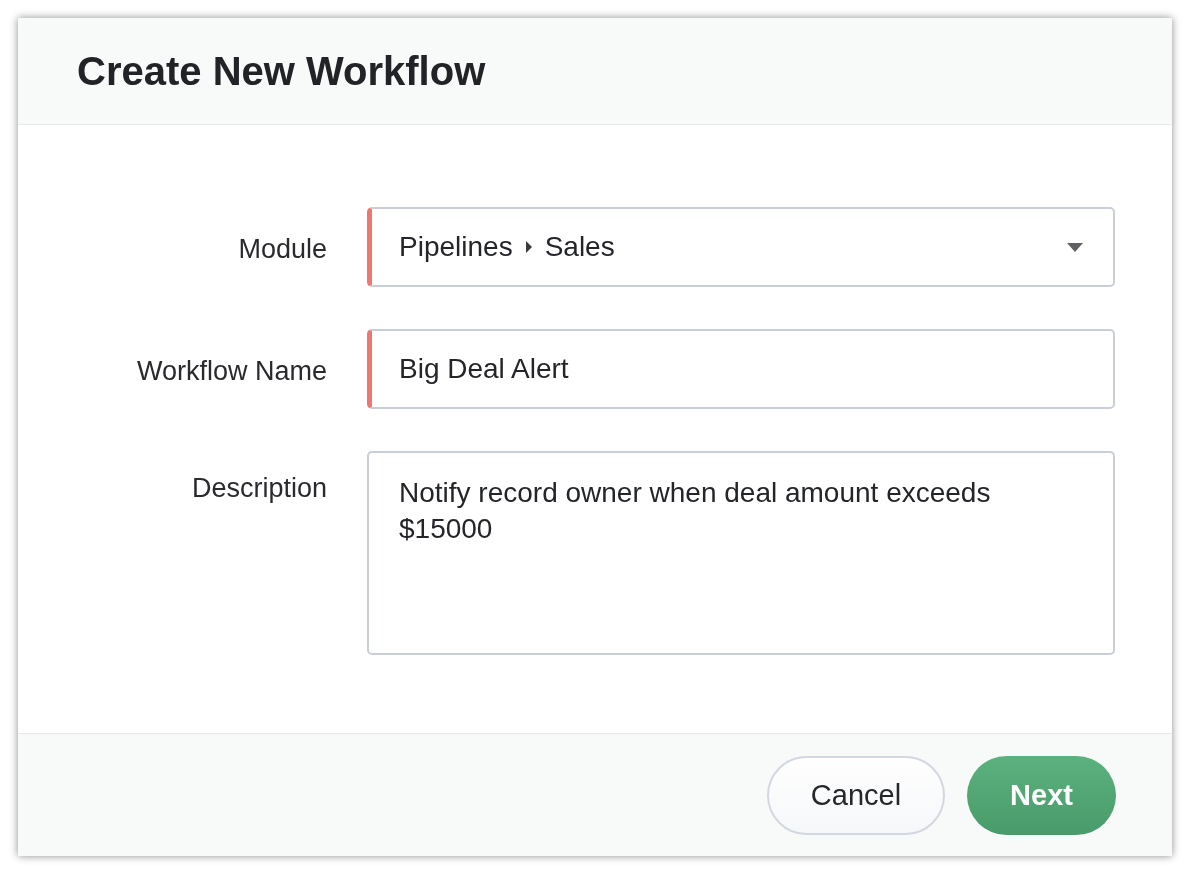 The width and height of the screenshot is (1190, 874). I want to click on dropdown-caret-icon, so click(1075, 247).